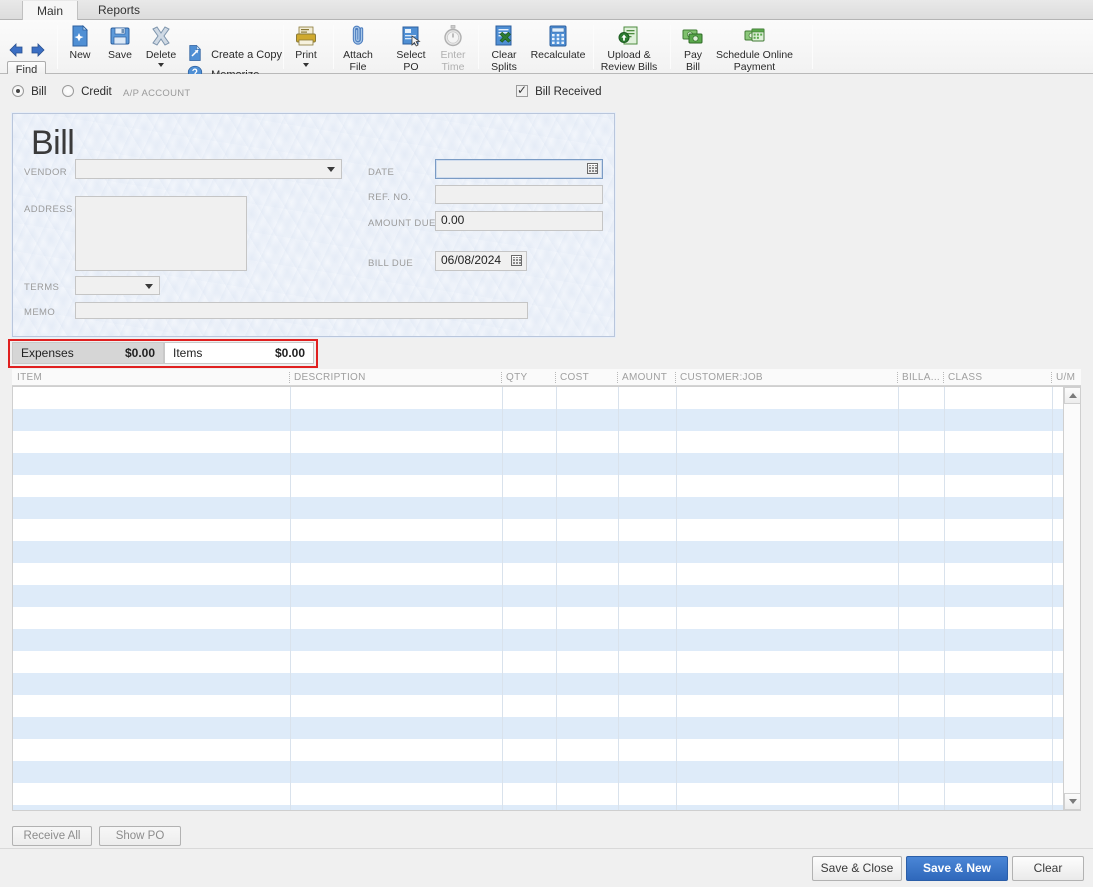 Image resolution: width=1093 pixels, height=887 pixels. Describe the element at coordinates (502, 598) in the screenshot. I see `grid-column-line-qty` at that location.